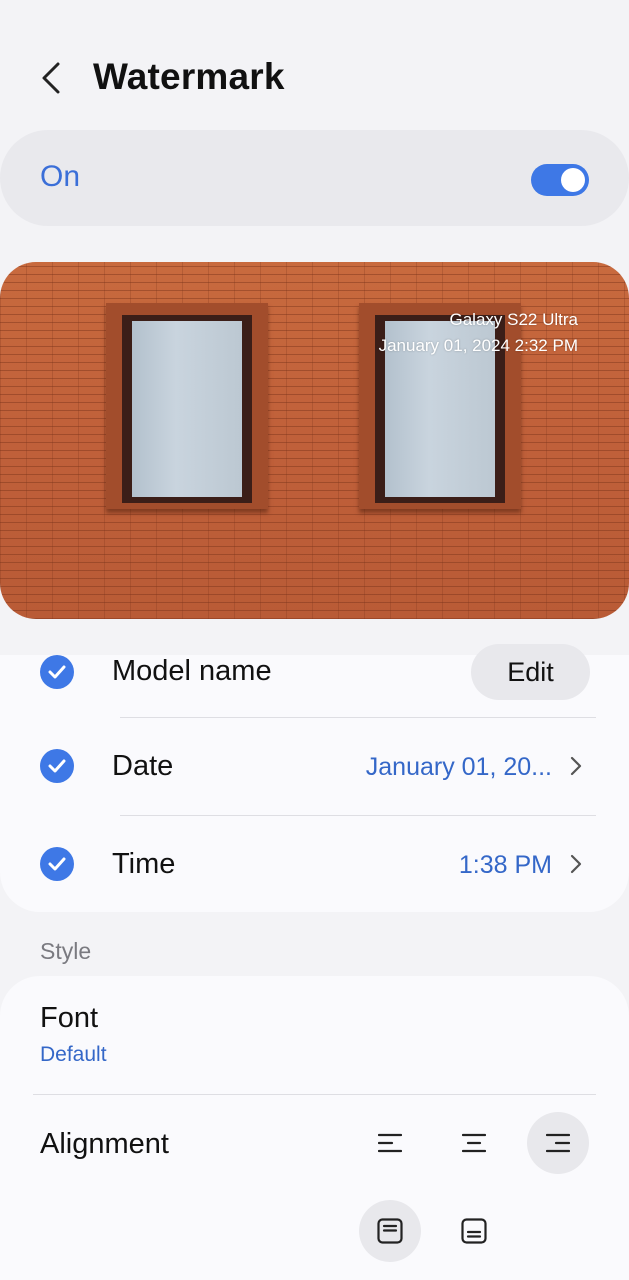 This screenshot has width=629, height=1280. I want to click on time-checkbox, so click(57, 864).